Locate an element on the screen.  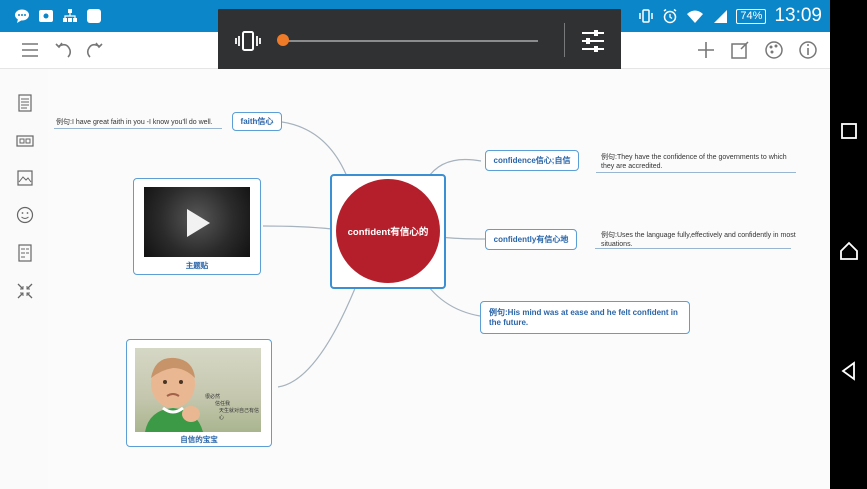
photo-text-line: 天生就对自己有信心 is located at coordinates (239, 414).